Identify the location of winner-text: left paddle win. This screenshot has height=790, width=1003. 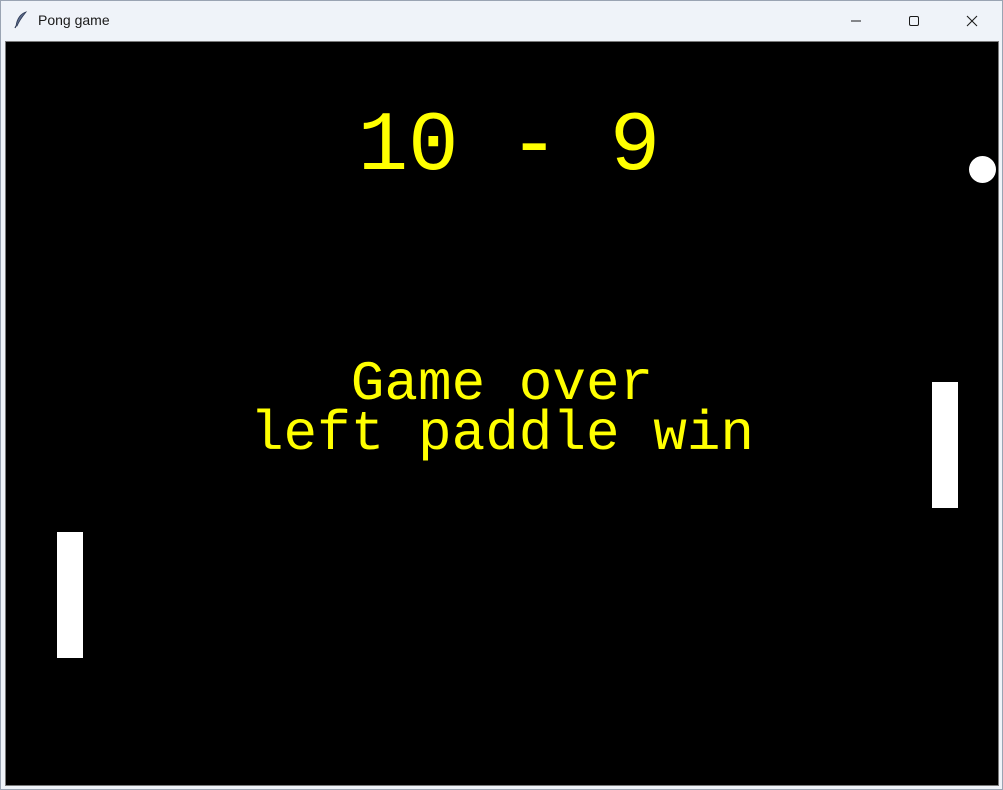
(502, 434).